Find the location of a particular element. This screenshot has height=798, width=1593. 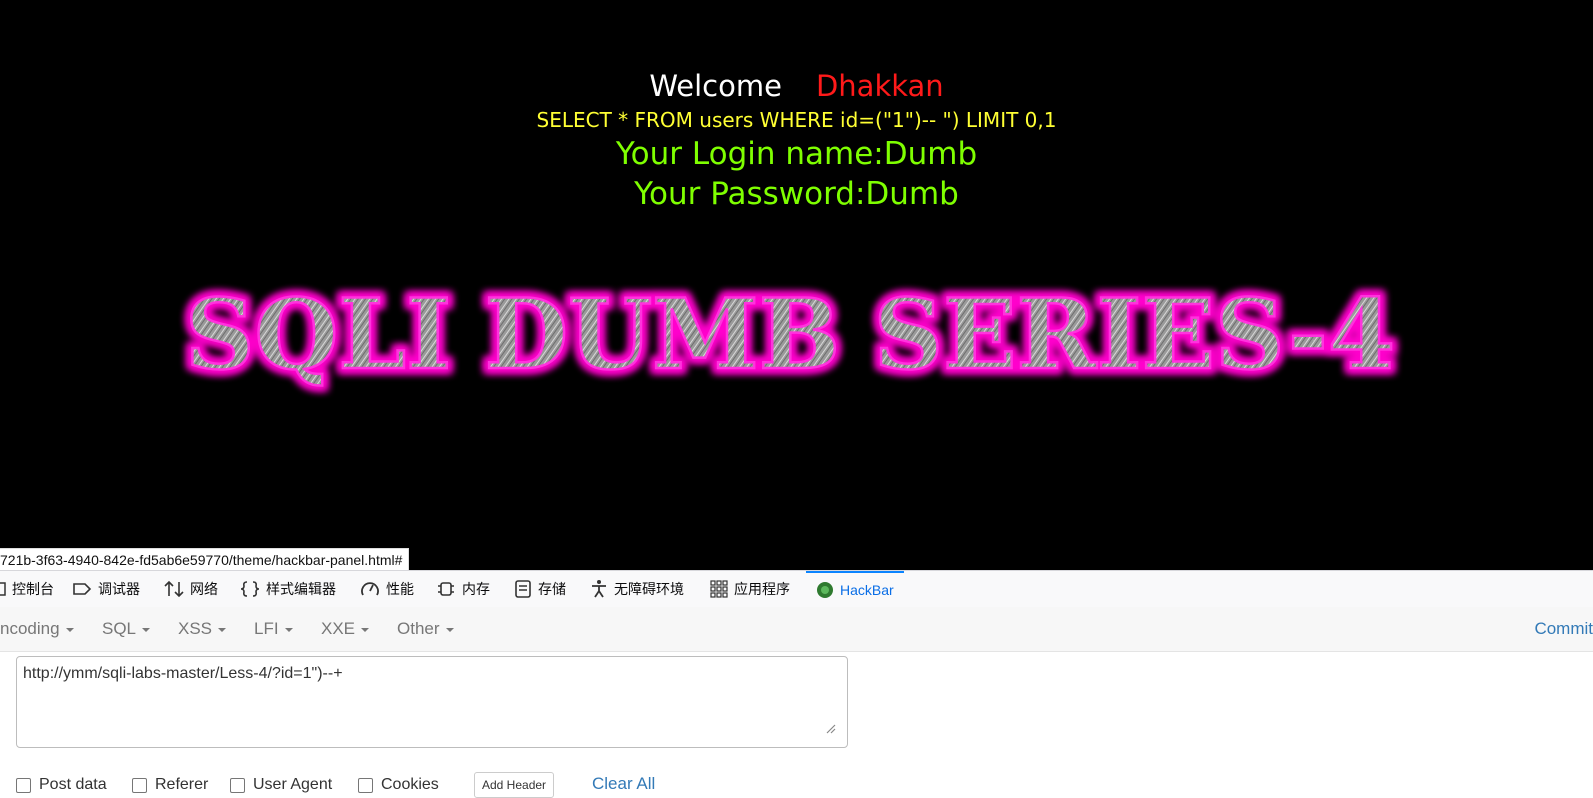

accessibility-icon is located at coordinates (599, 589).